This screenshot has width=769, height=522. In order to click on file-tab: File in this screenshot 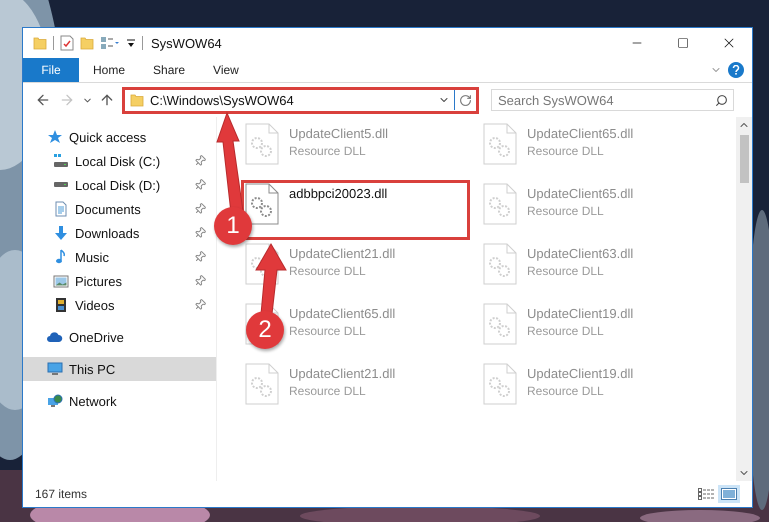, I will do `click(51, 70)`.